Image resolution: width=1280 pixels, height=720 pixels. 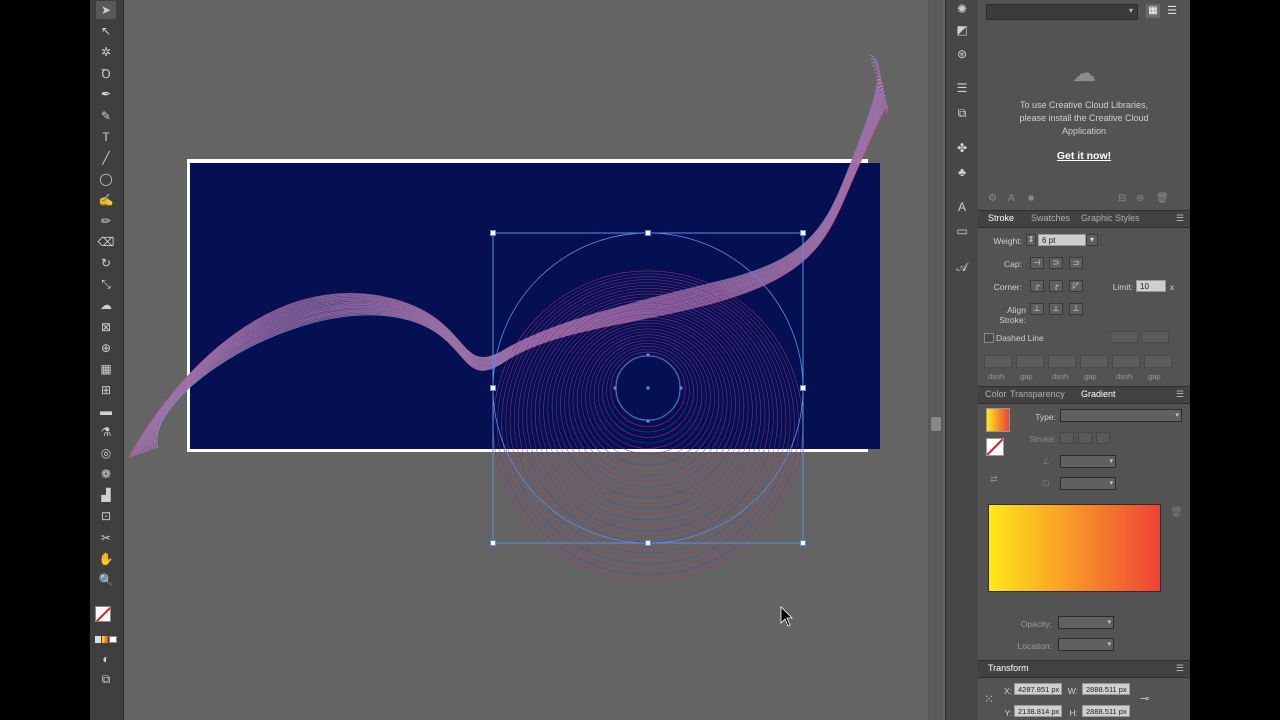 What do you see at coordinates (1086, 622) in the screenshot?
I see `opacity-input: ▾` at bounding box center [1086, 622].